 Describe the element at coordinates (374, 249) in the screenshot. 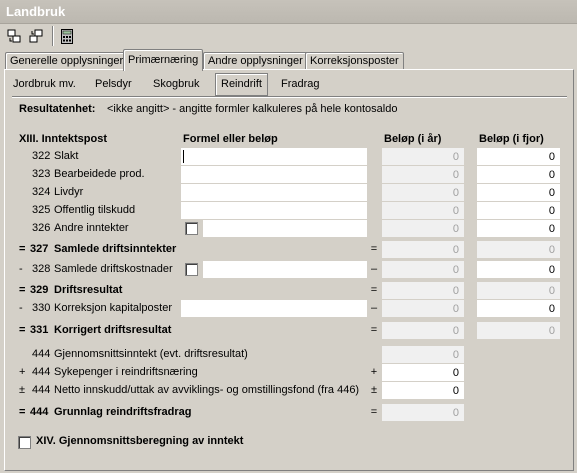

I see `row-327-op: =` at that location.